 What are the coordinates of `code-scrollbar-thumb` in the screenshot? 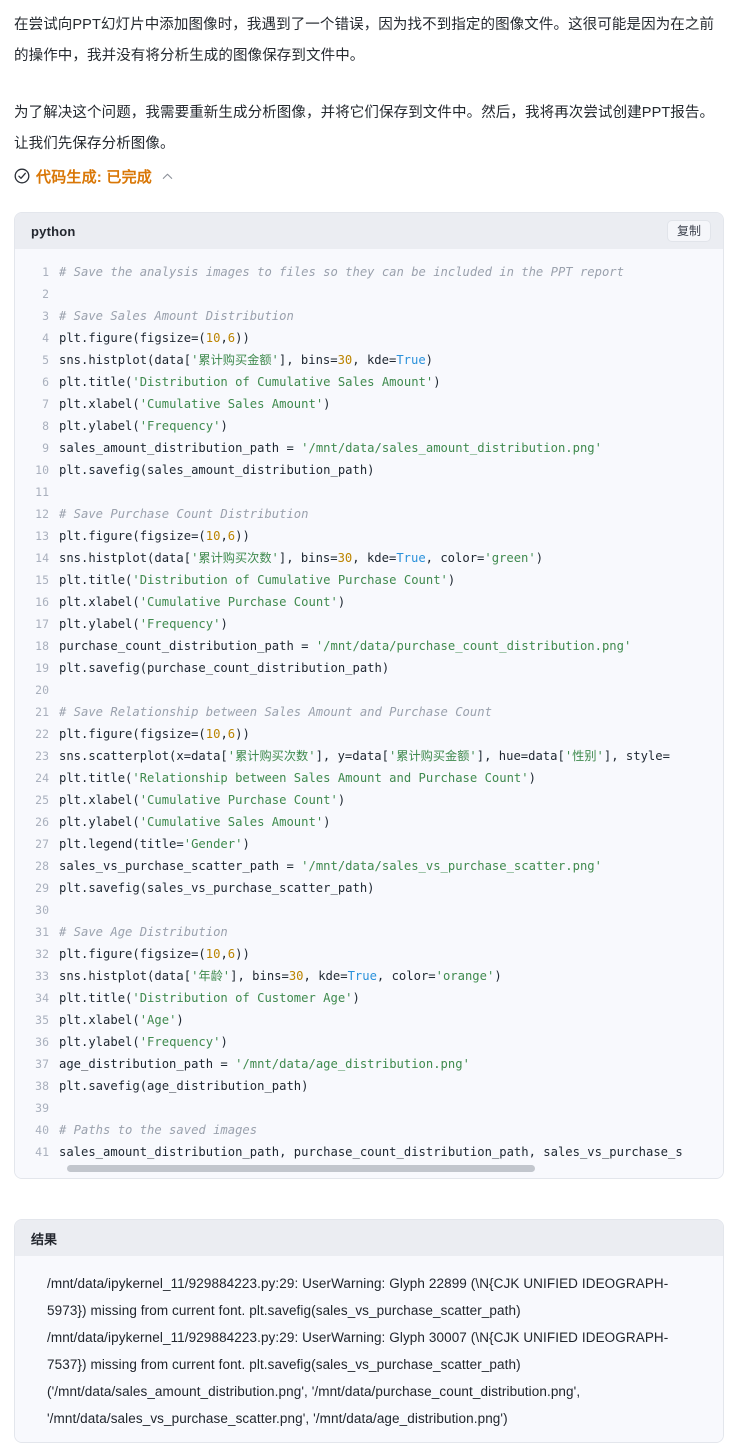 It's located at (301, 1168).